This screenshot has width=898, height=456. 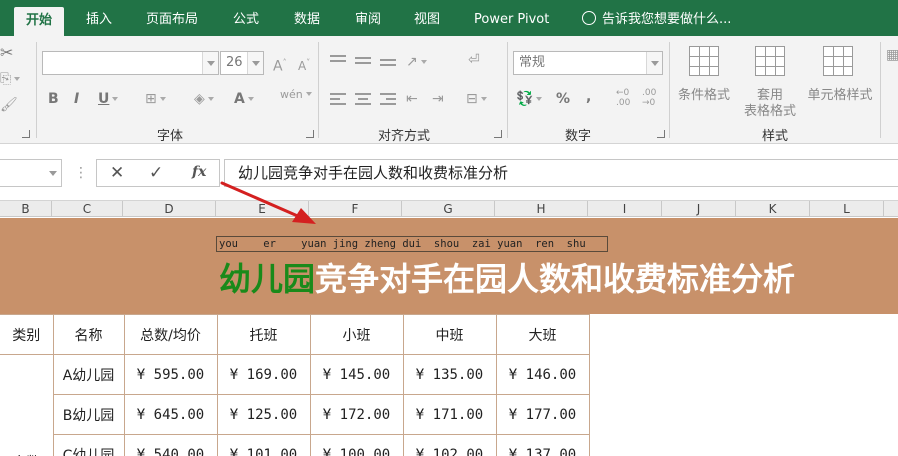 I want to click on merge-center-icon: ⊟, so click(x=476, y=99).